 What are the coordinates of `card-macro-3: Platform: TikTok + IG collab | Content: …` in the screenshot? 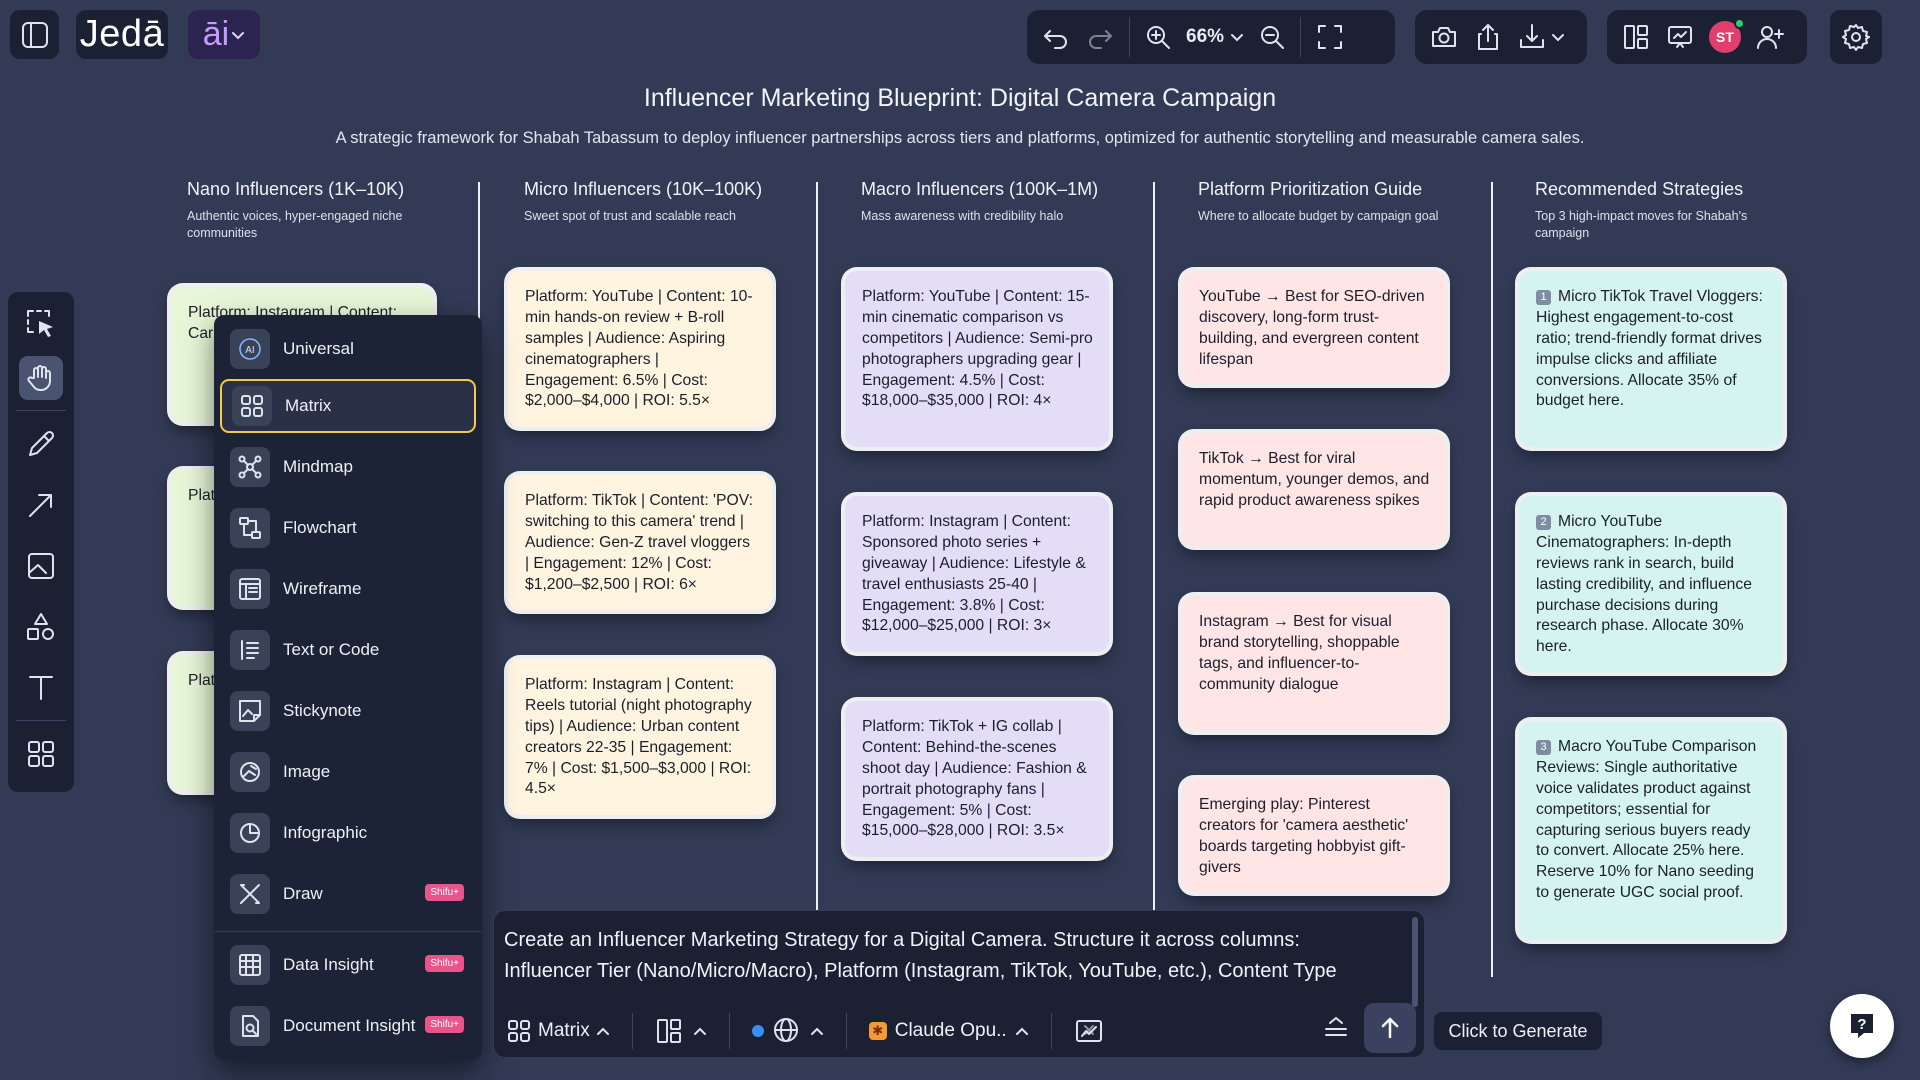 It's located at (977, 779).